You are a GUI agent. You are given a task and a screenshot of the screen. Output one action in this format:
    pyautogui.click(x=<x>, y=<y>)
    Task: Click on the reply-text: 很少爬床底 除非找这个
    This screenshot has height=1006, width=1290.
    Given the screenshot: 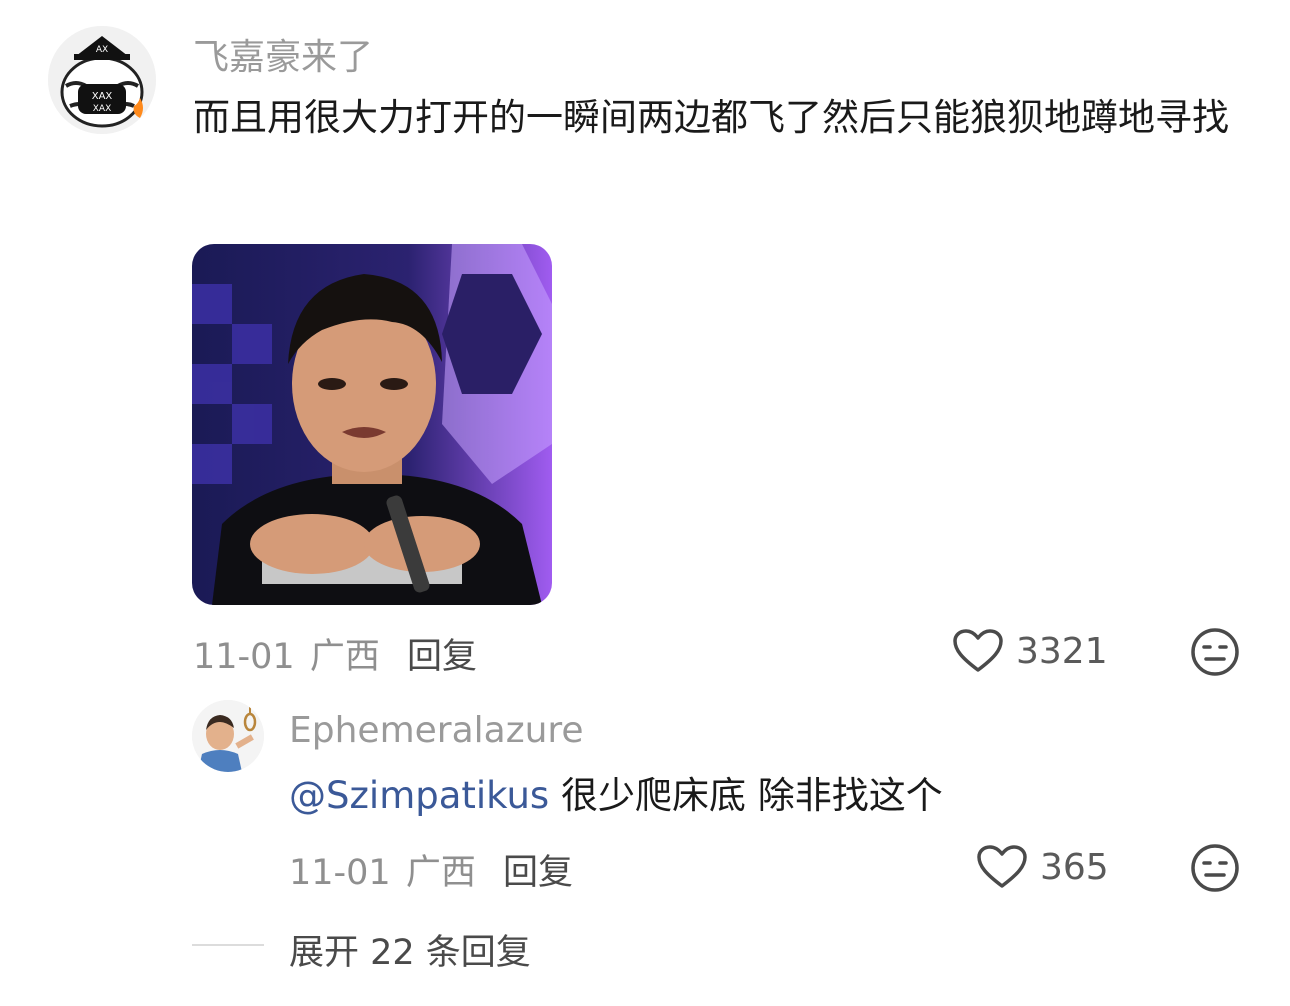 What is the action you would take?
    pyautogui.click(x=746, y=795)
    